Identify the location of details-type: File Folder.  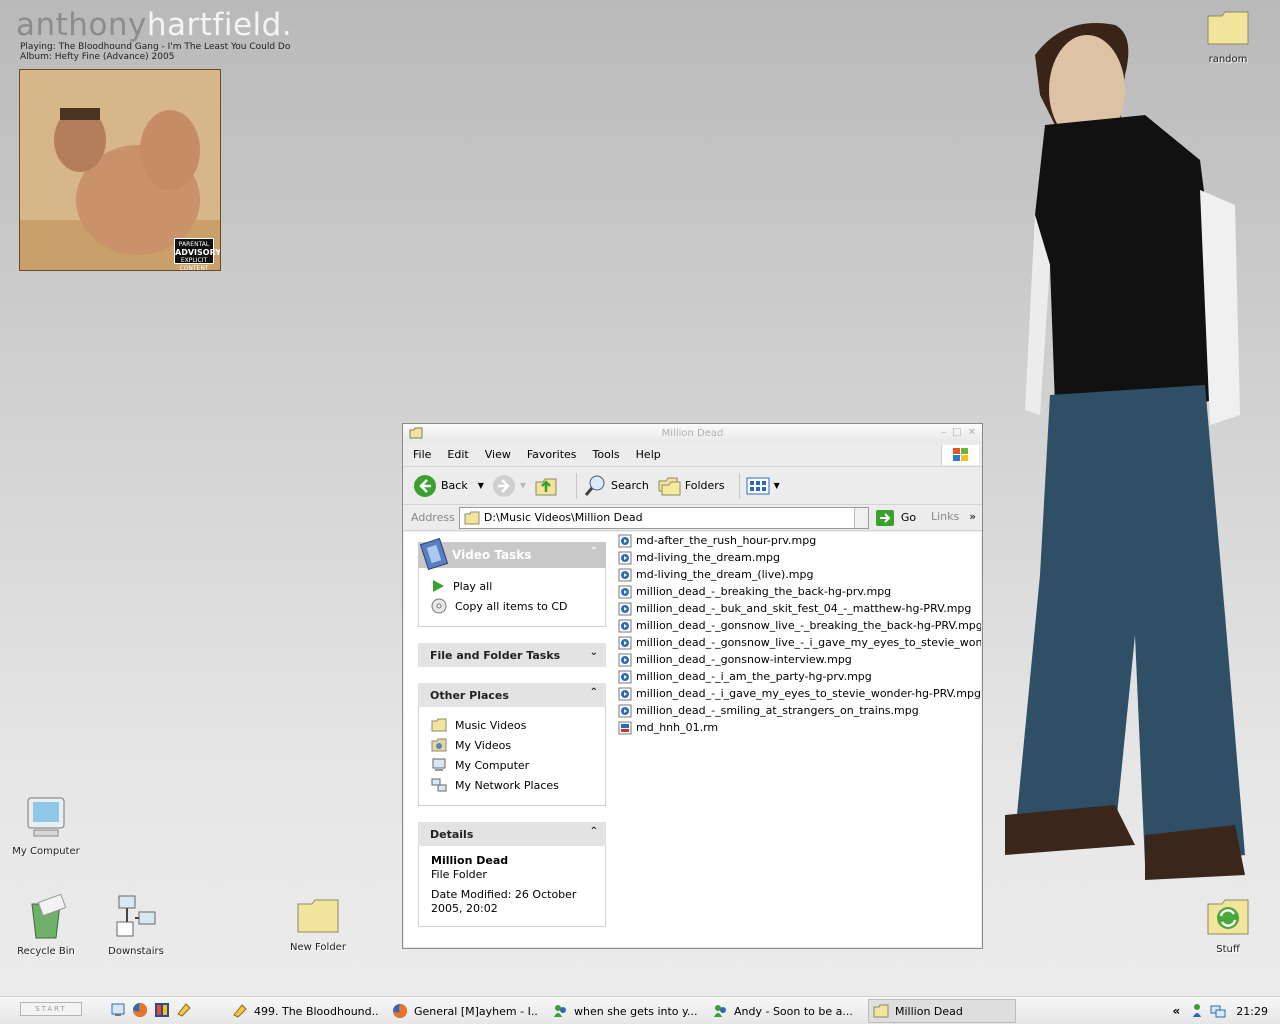
(459, 874).